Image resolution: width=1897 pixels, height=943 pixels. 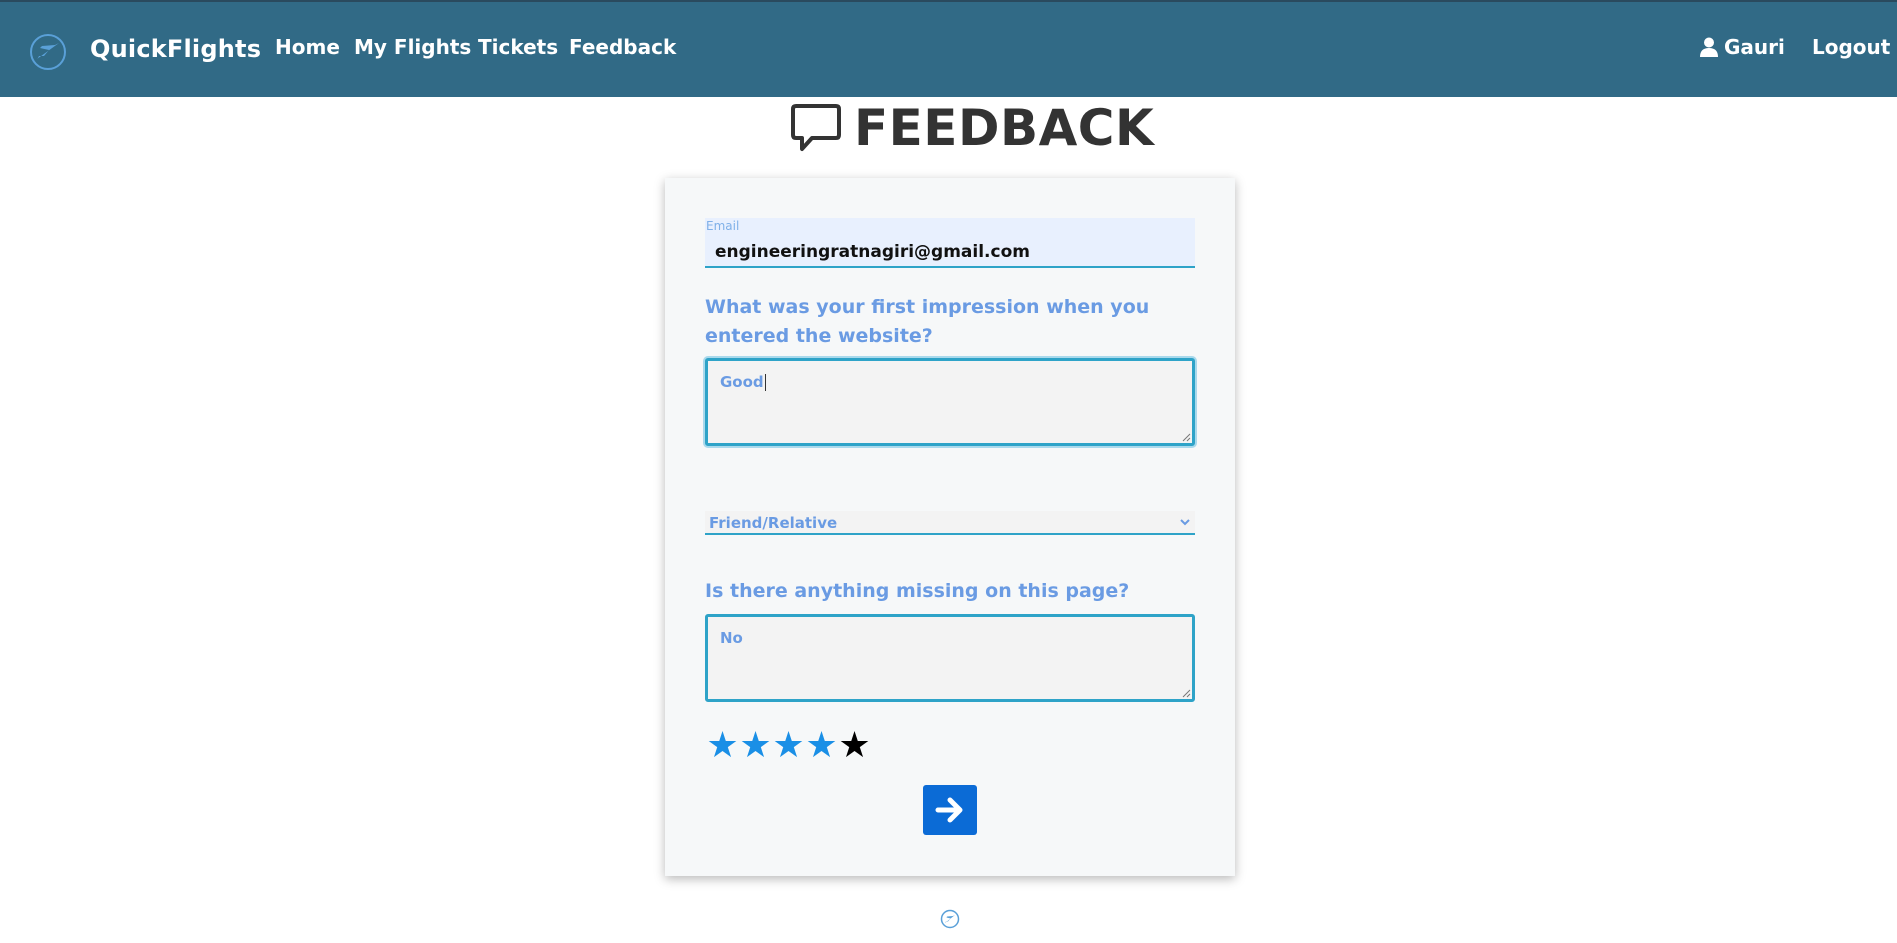 What do you see at coordinates (723, 226) in the screenshot?
I see `email-label: Email` at bounding box center [723, 226].